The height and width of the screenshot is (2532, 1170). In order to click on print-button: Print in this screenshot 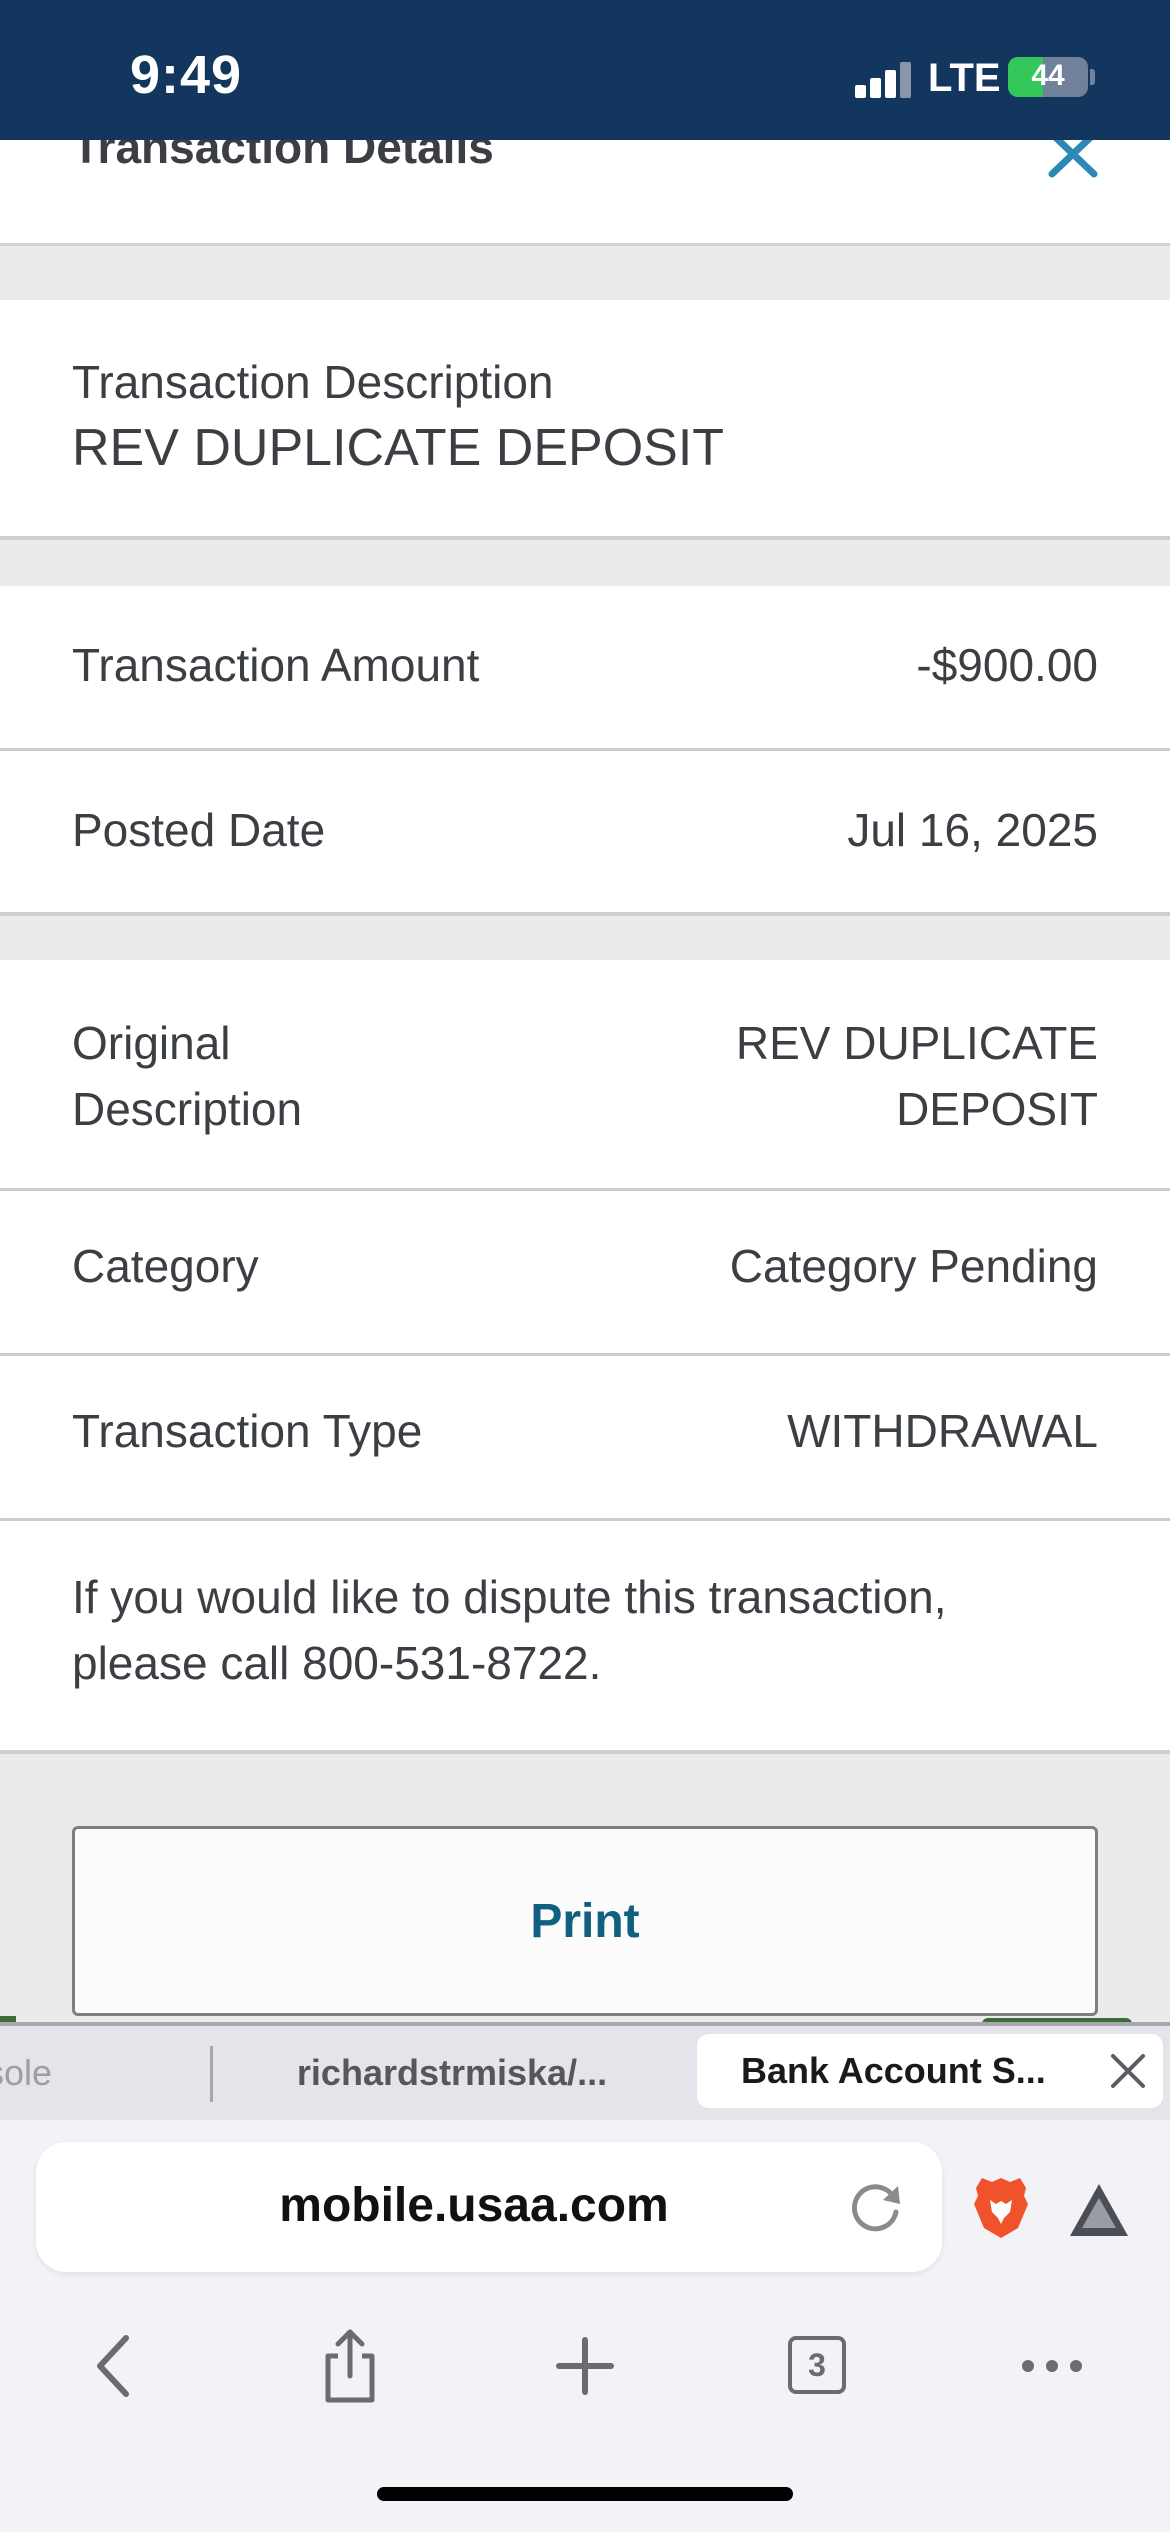, I will do `click(585, 1921)`.